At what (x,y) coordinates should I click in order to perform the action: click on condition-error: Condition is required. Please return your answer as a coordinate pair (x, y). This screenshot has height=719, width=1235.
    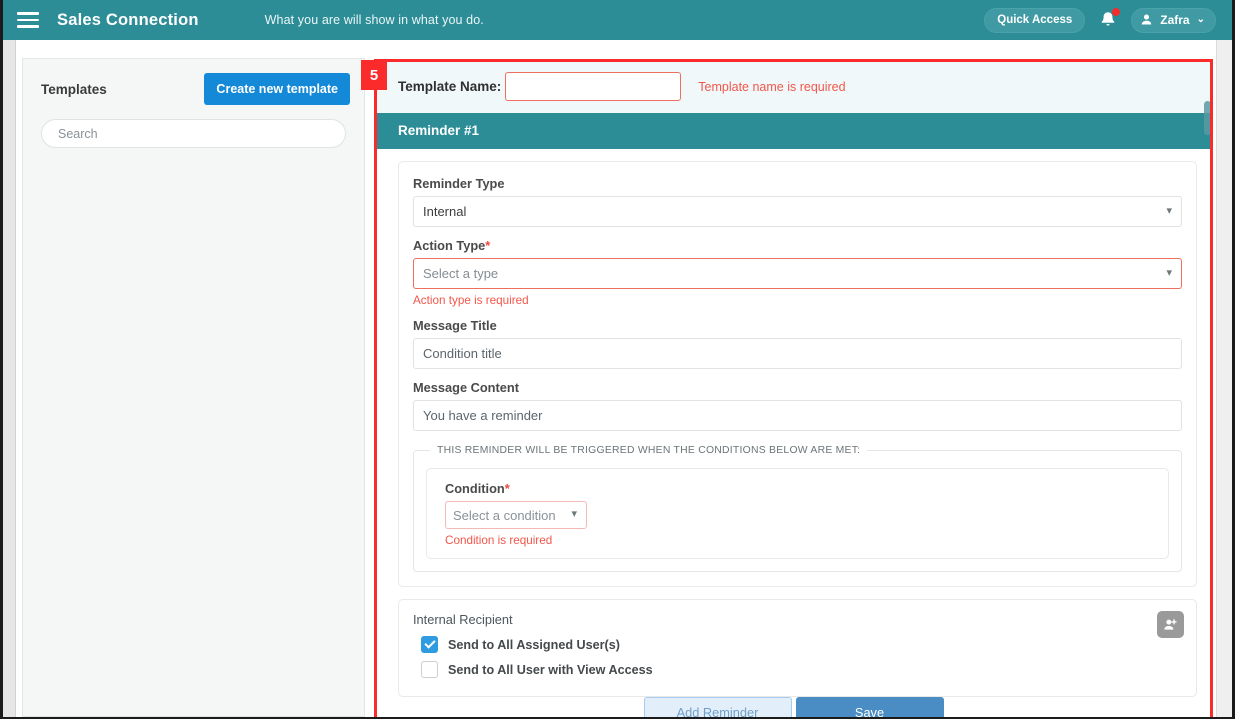
    Looking at the image, I should click on (499, 540).